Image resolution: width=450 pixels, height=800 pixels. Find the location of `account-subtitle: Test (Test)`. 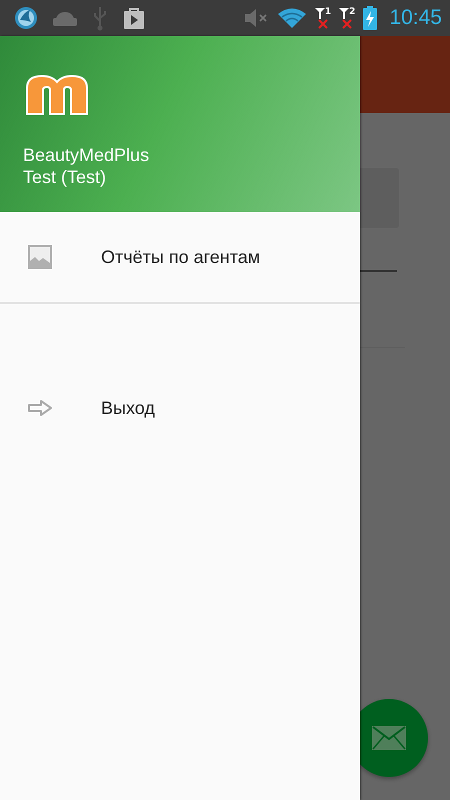

account-subtitle: Test (Test) is located at coordinates (64, 177).